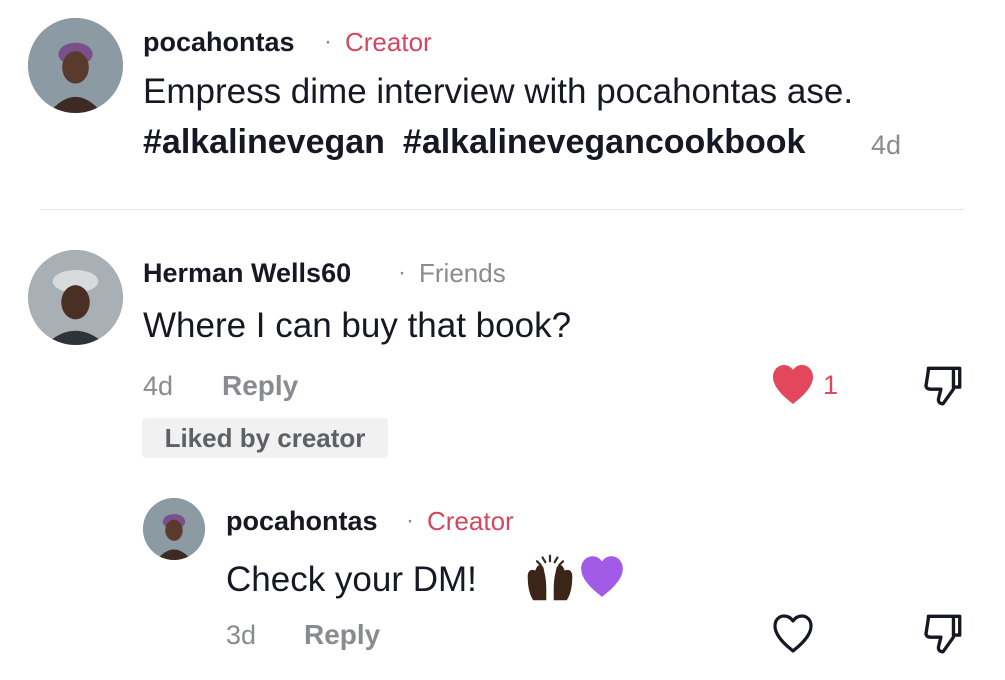 The height and width of the screenshot is (680, 1005). I want to click on comment-reply-button: Reply, so click(260, 386).